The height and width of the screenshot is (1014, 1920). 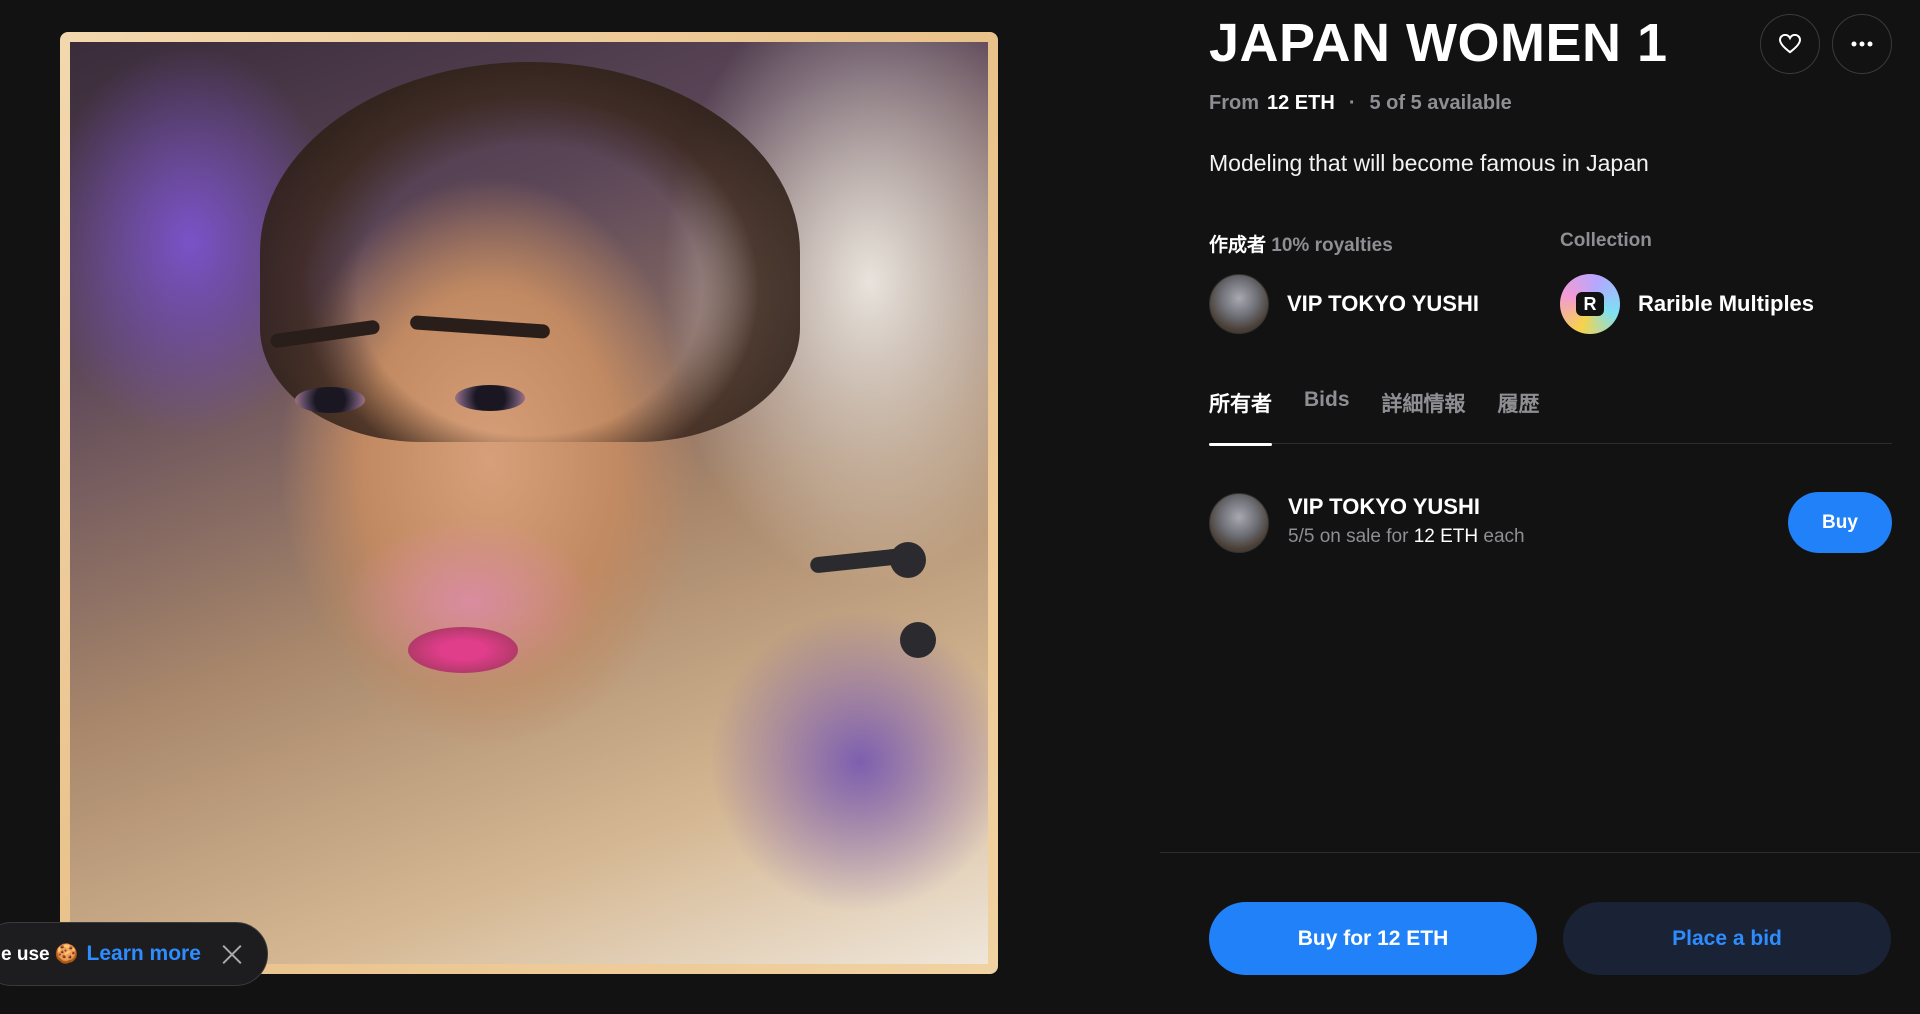 I want to click on price-value: 12 ETH, so click(x=1301, y=103).